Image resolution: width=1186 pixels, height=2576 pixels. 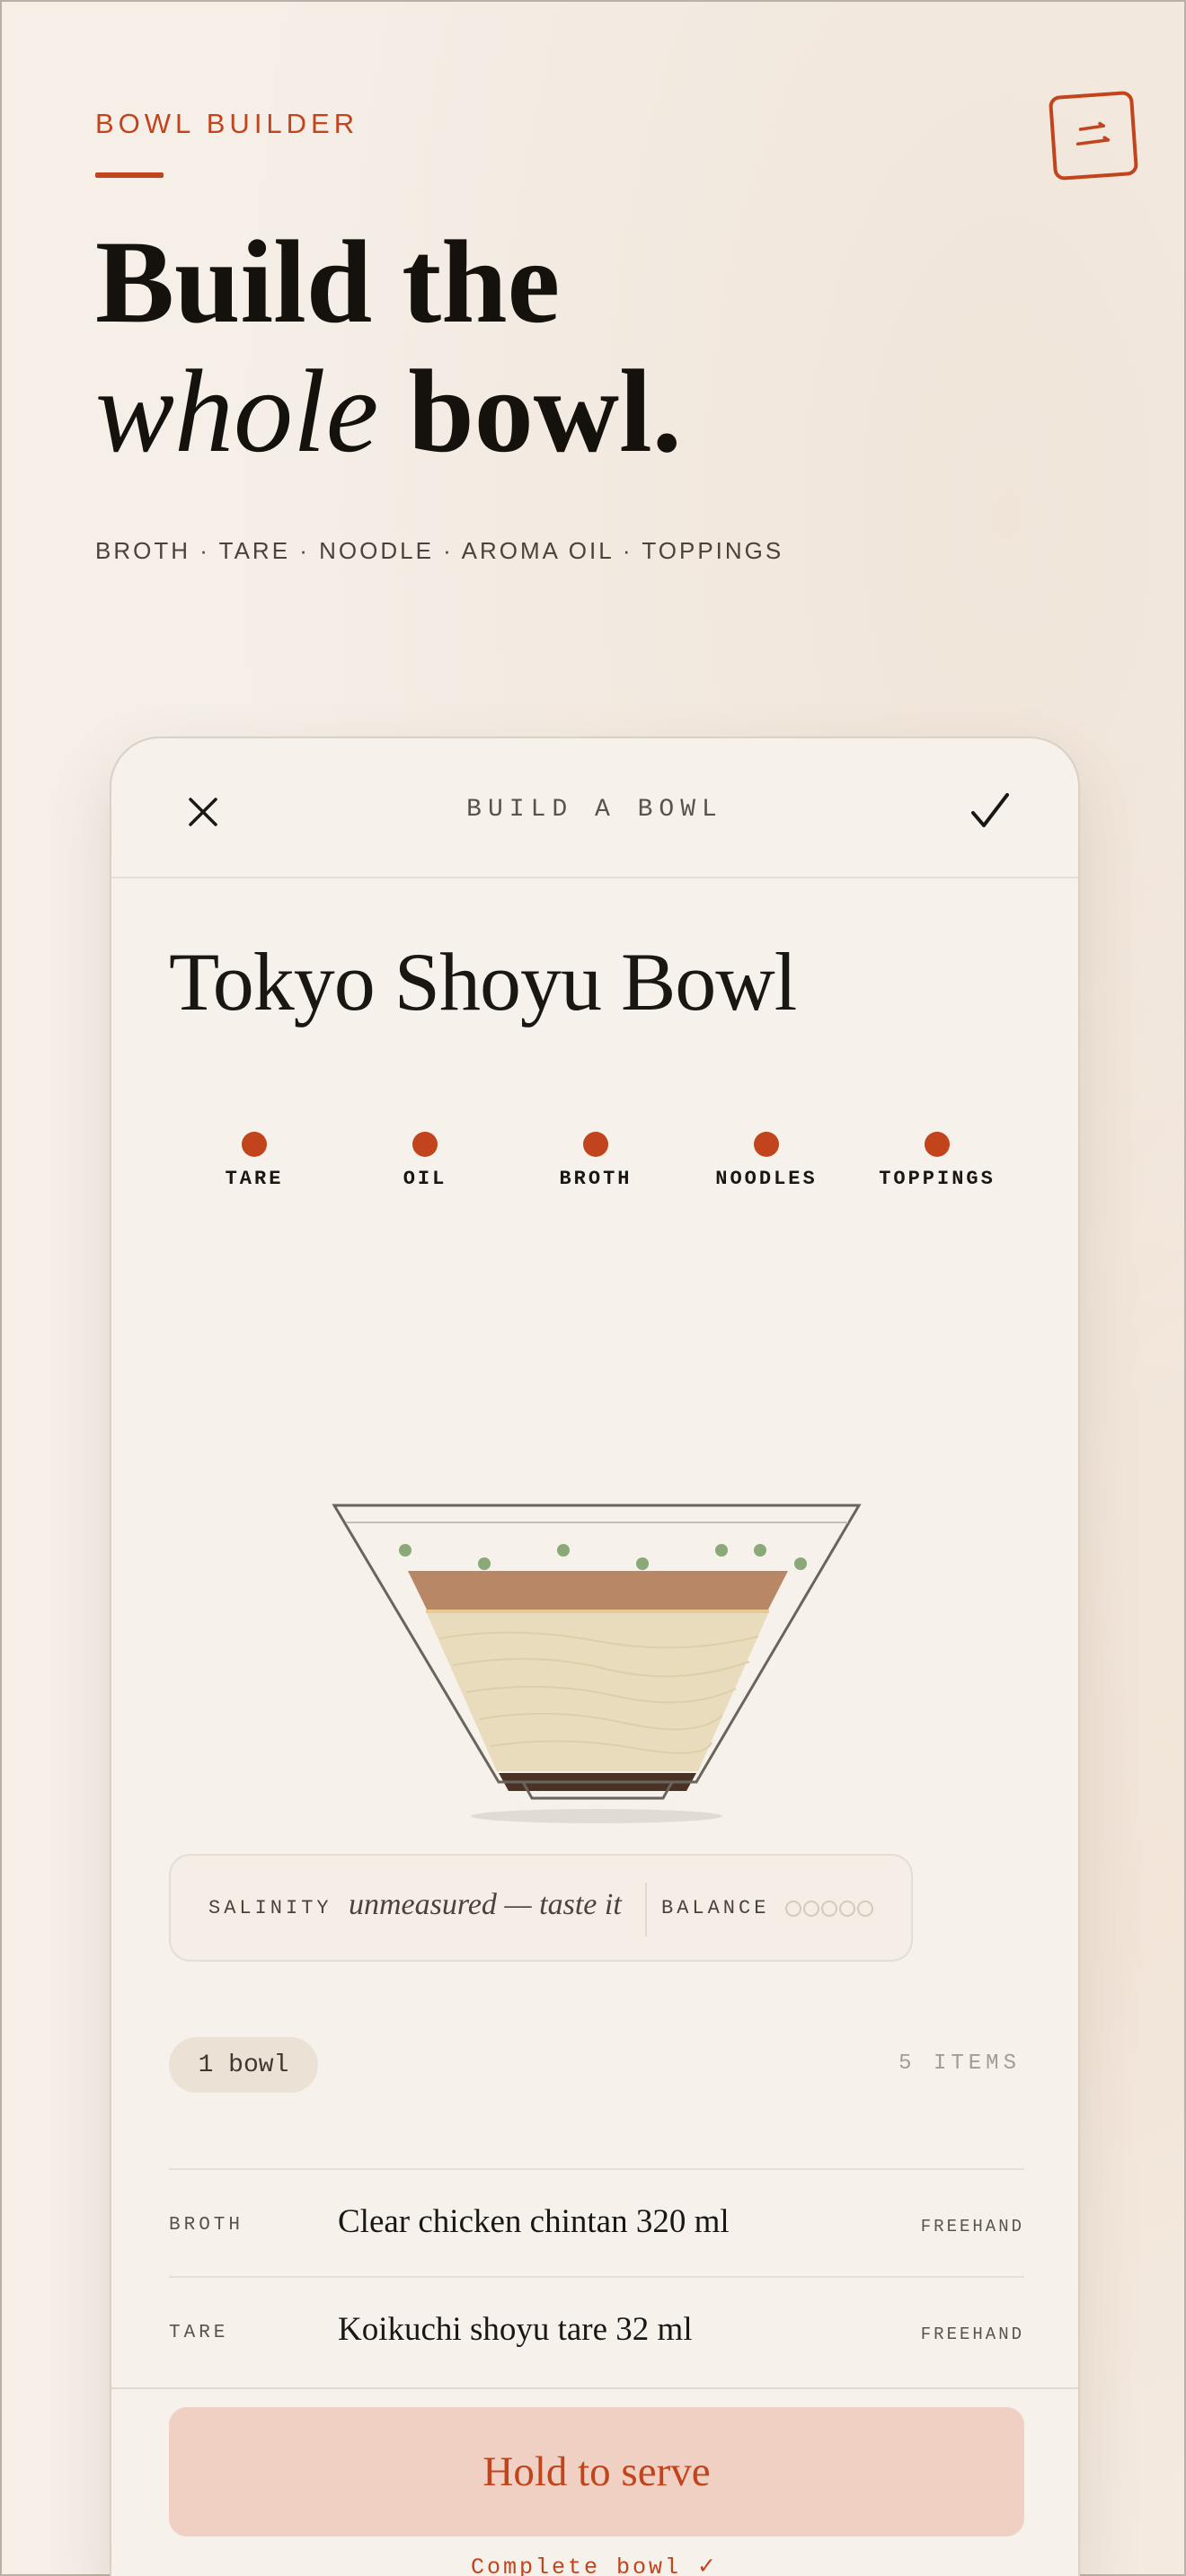 What do you see at coordinates (959, 2063) in the screenshot?
I see `items-count: 5 ITEMS` at bounding box center [959, 2063].